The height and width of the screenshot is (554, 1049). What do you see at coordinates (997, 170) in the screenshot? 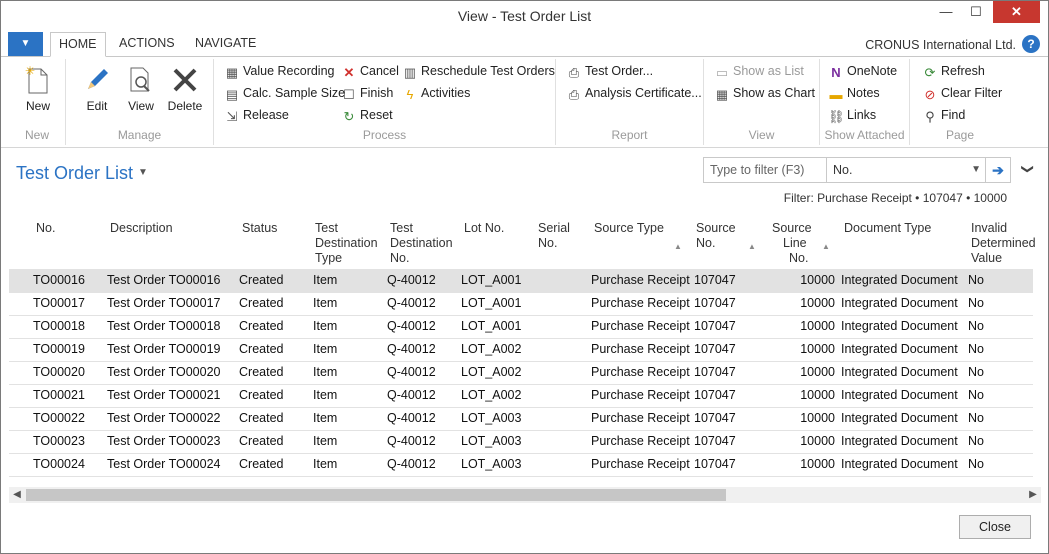
I see `arrow-right-icon: ➔` at bounding box center [997, 170].